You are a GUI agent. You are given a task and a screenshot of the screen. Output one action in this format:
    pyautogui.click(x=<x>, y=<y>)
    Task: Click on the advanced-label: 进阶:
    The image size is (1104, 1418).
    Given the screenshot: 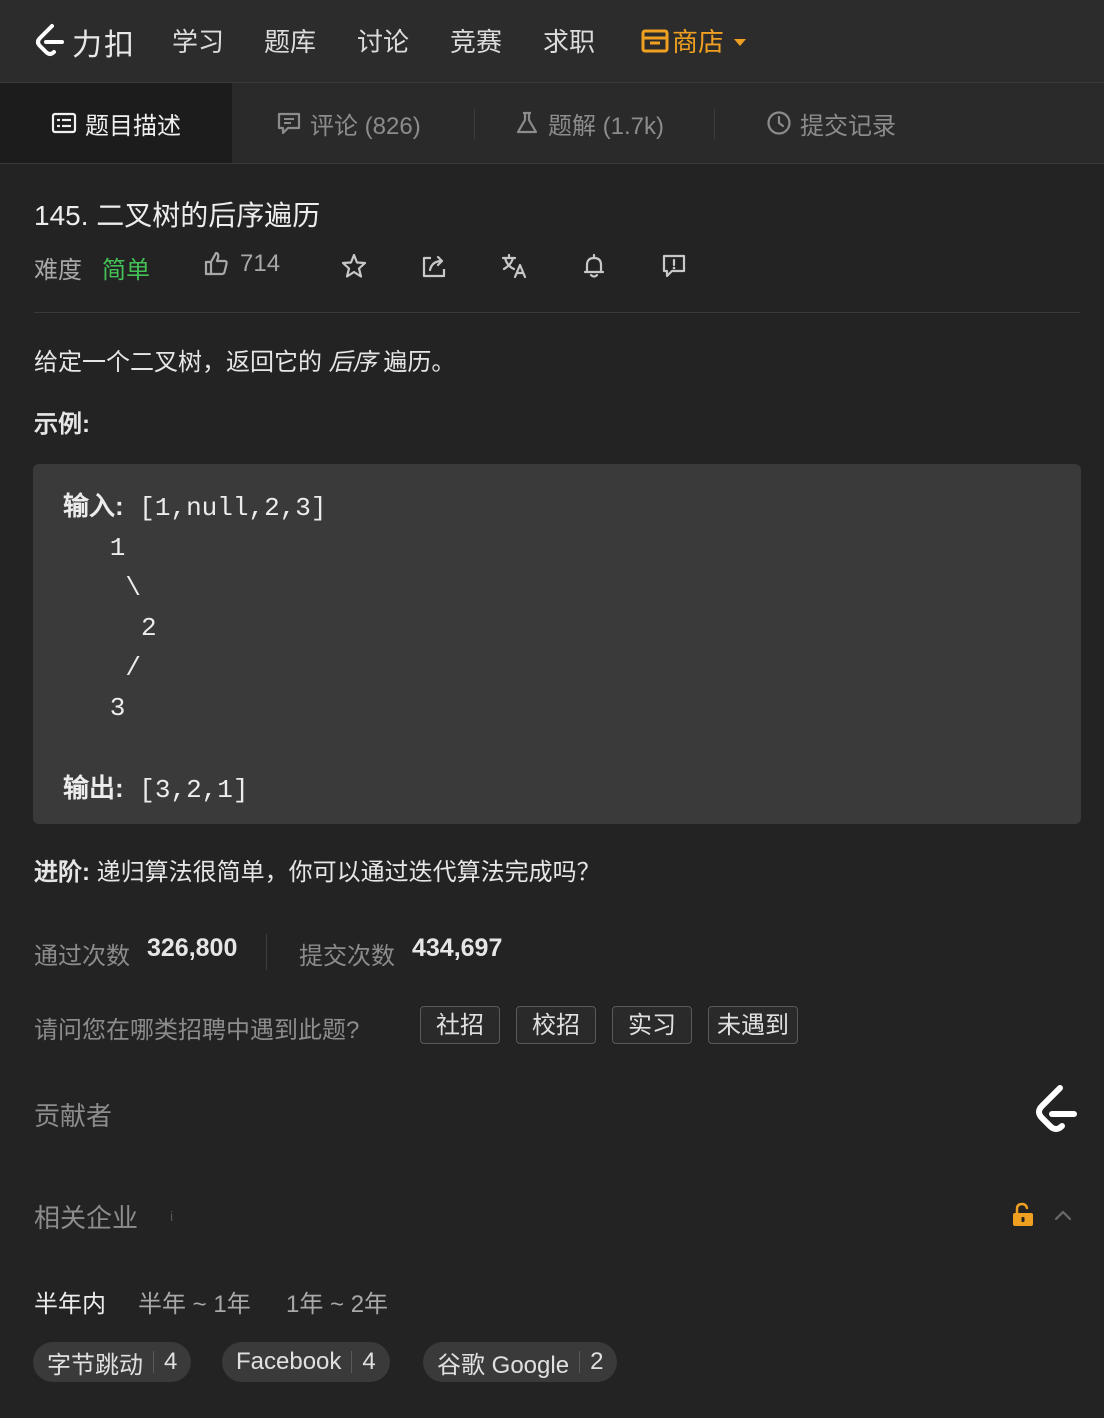 What is the action you would take?
    pyautogui.click(x=62, y=872)
    